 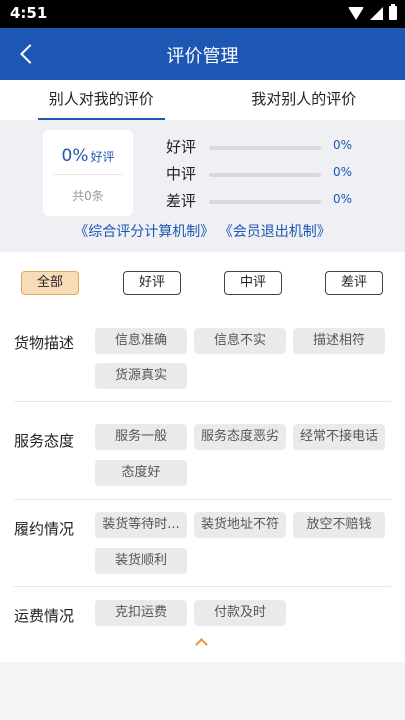 I want to click on tag-item: 信息不实, so click(x=240, y=341).